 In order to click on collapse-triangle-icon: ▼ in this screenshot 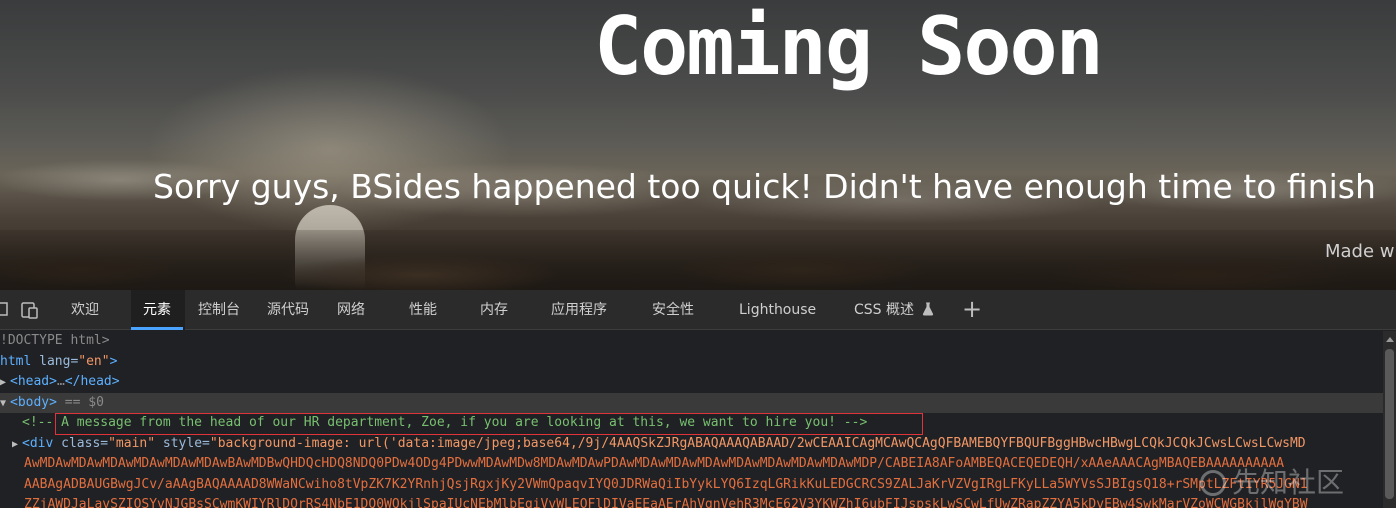, I will do `click(5, 404)`.